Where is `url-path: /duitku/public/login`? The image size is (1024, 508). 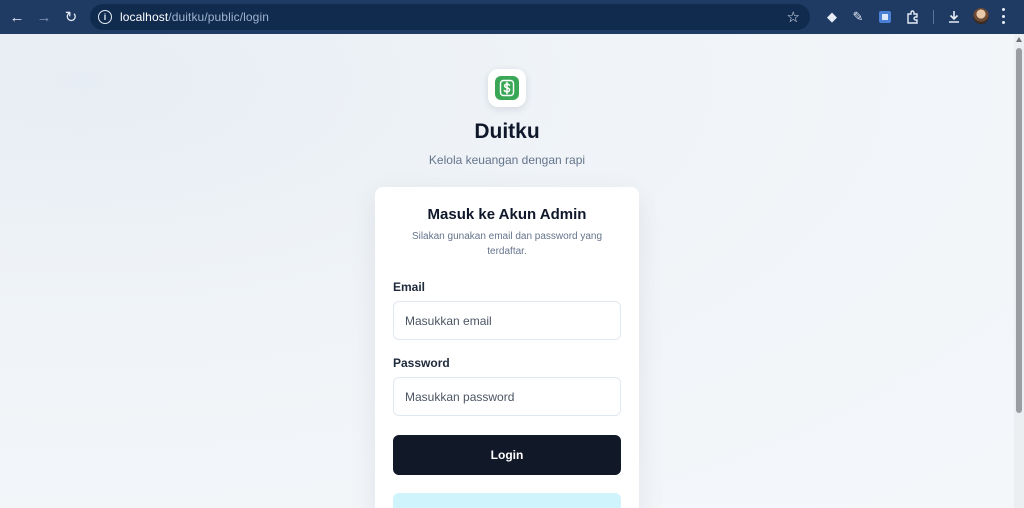
url-path: /duitku/public/login is located at coordinates (218, 17).